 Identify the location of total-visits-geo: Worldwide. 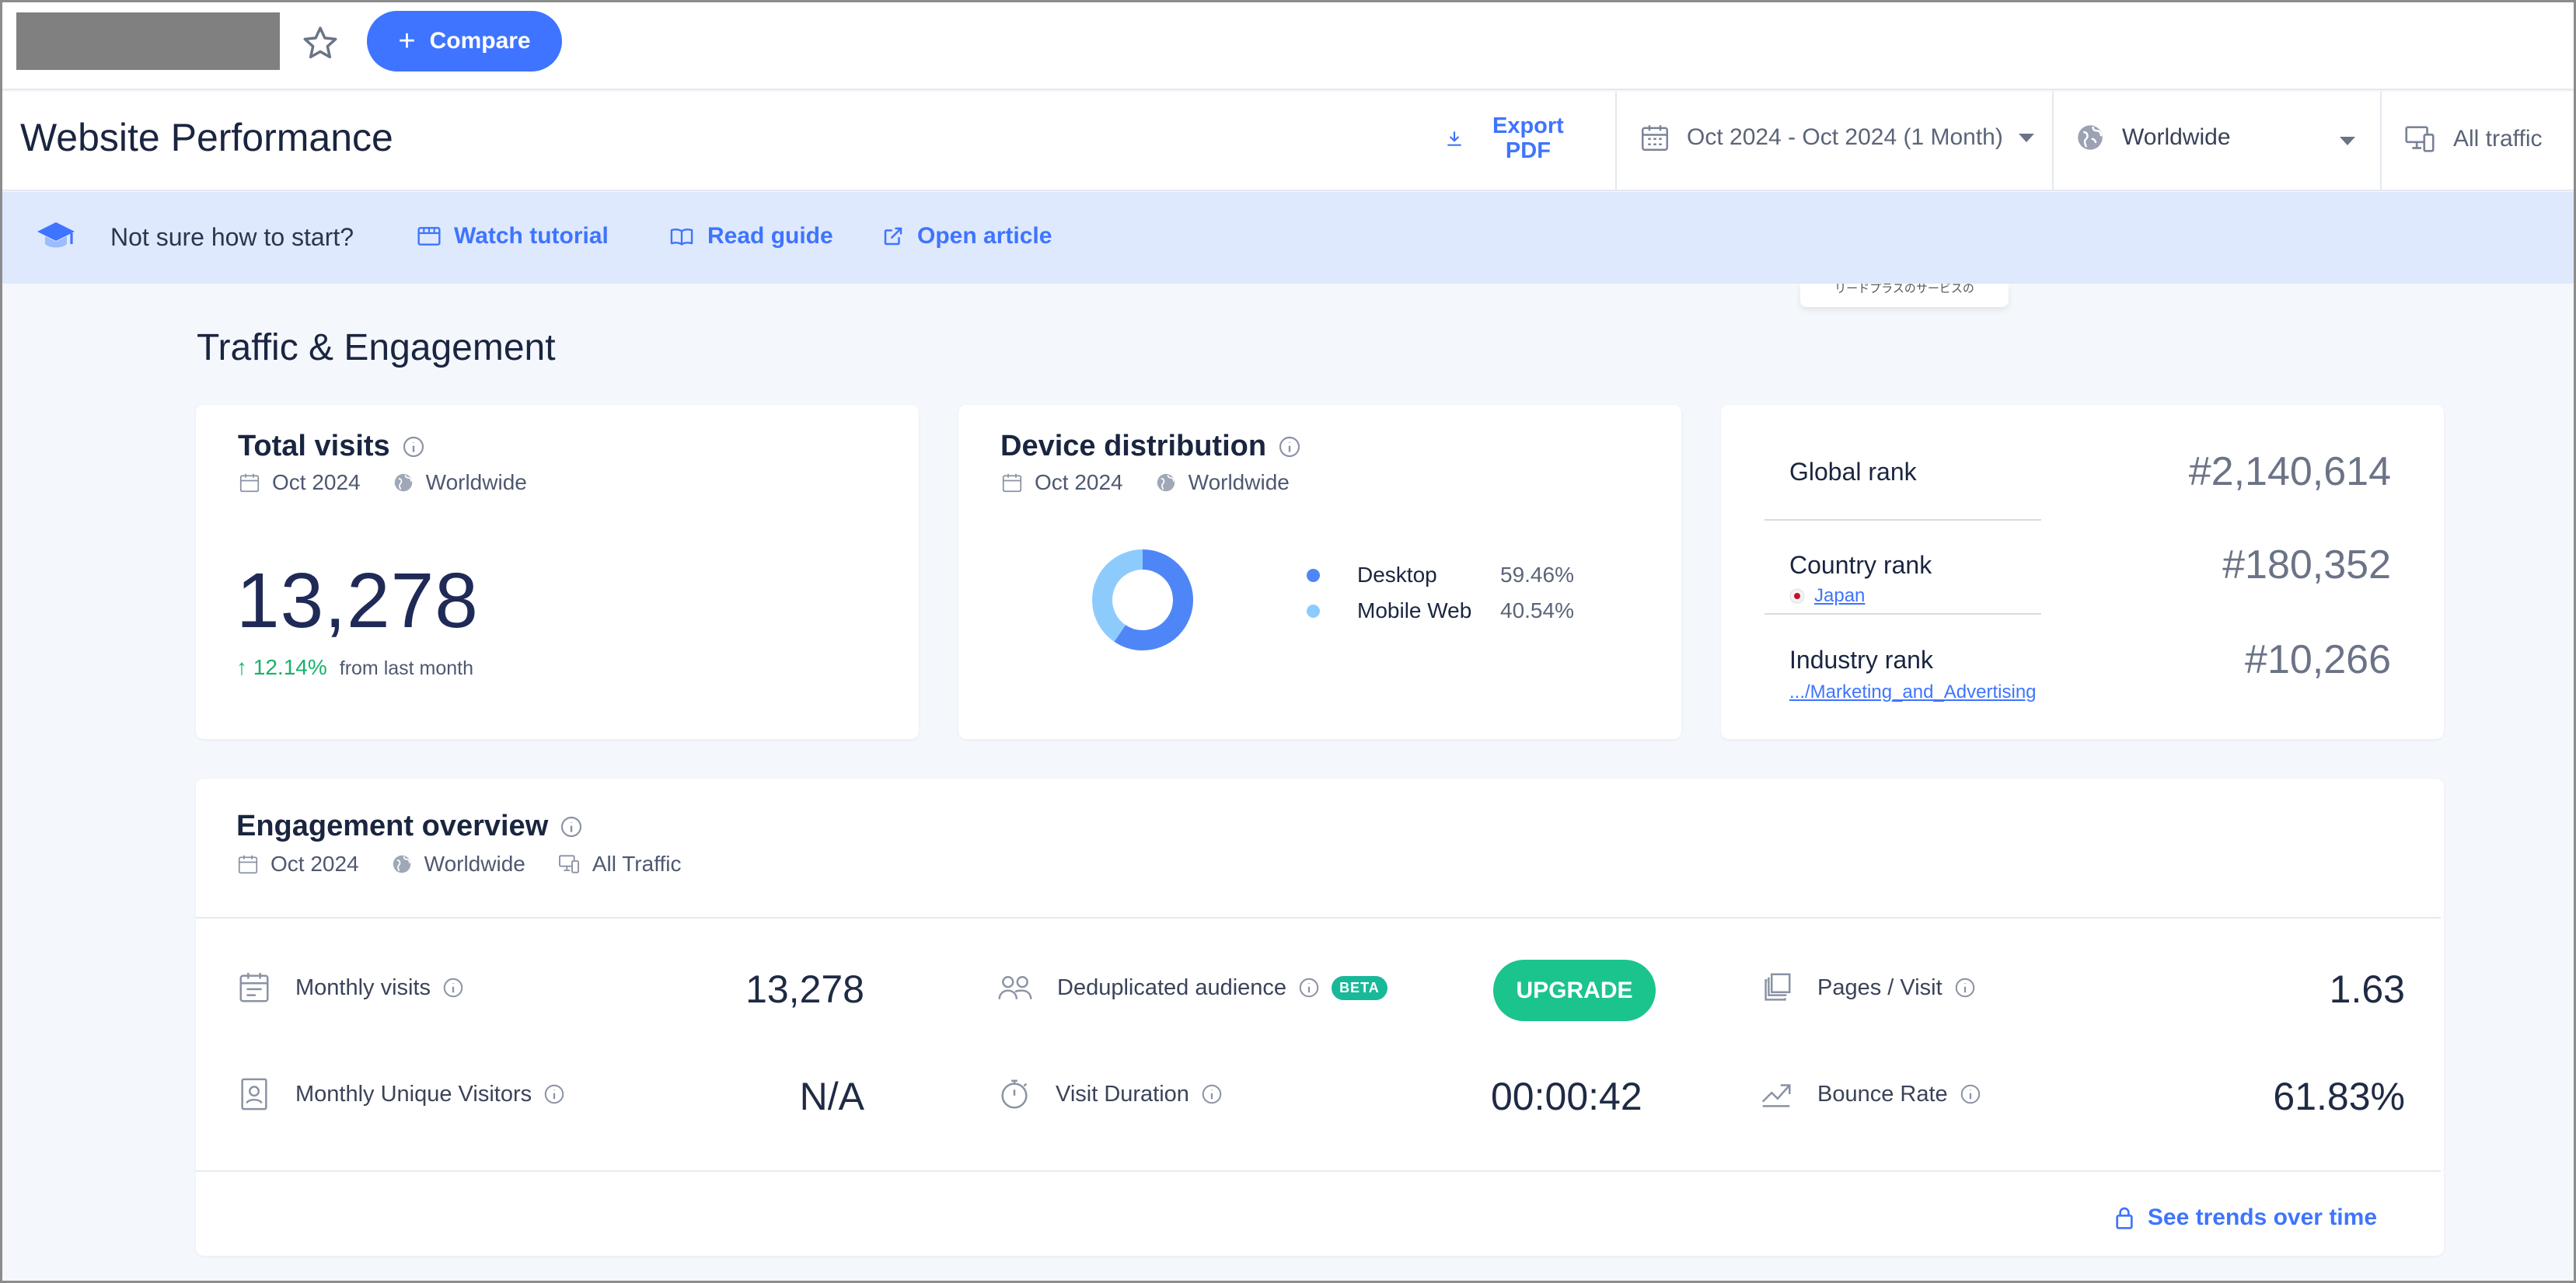
(476, 482).